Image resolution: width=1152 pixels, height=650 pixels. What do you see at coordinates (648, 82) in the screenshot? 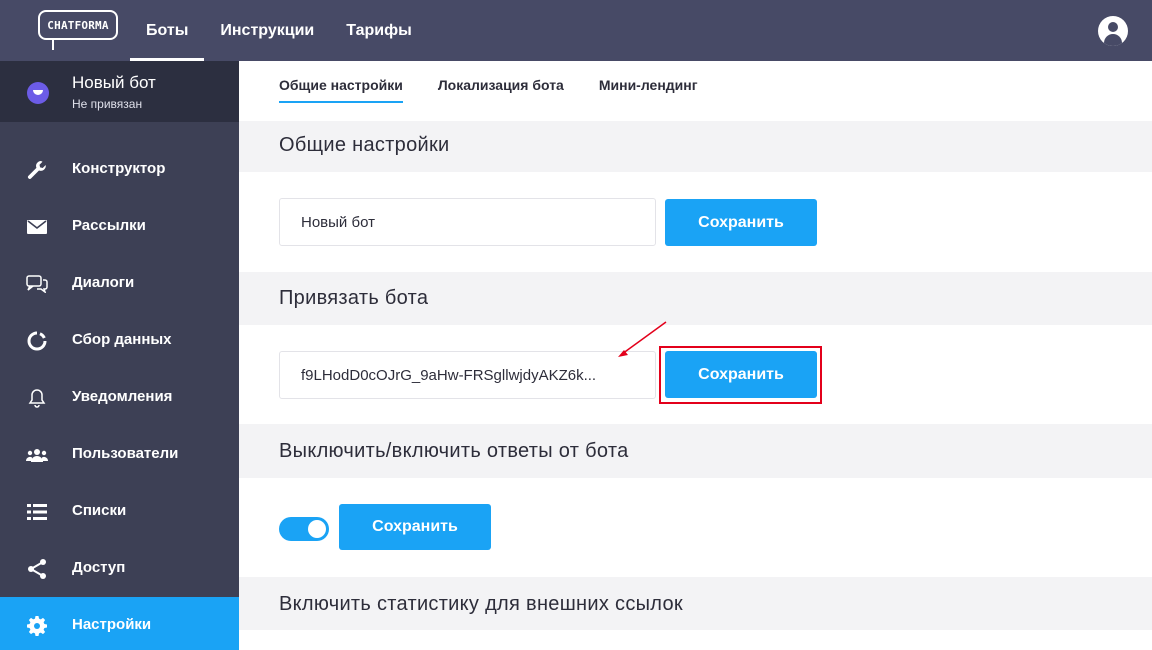
I see `tab-mini-landing: Мини-лендинг` at bounding box center [648, 82].